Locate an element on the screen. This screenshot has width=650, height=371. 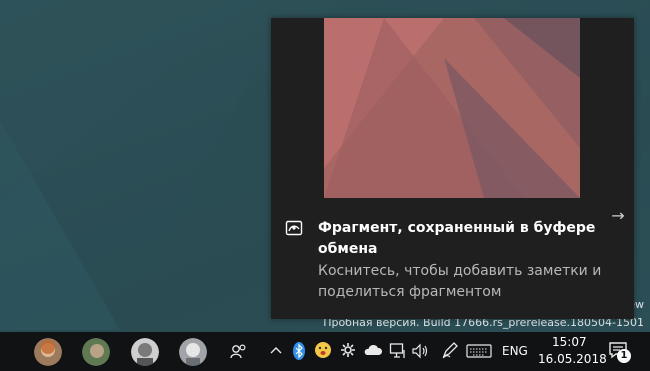
language-indicator: ENG is located at coordinates (515, 351).